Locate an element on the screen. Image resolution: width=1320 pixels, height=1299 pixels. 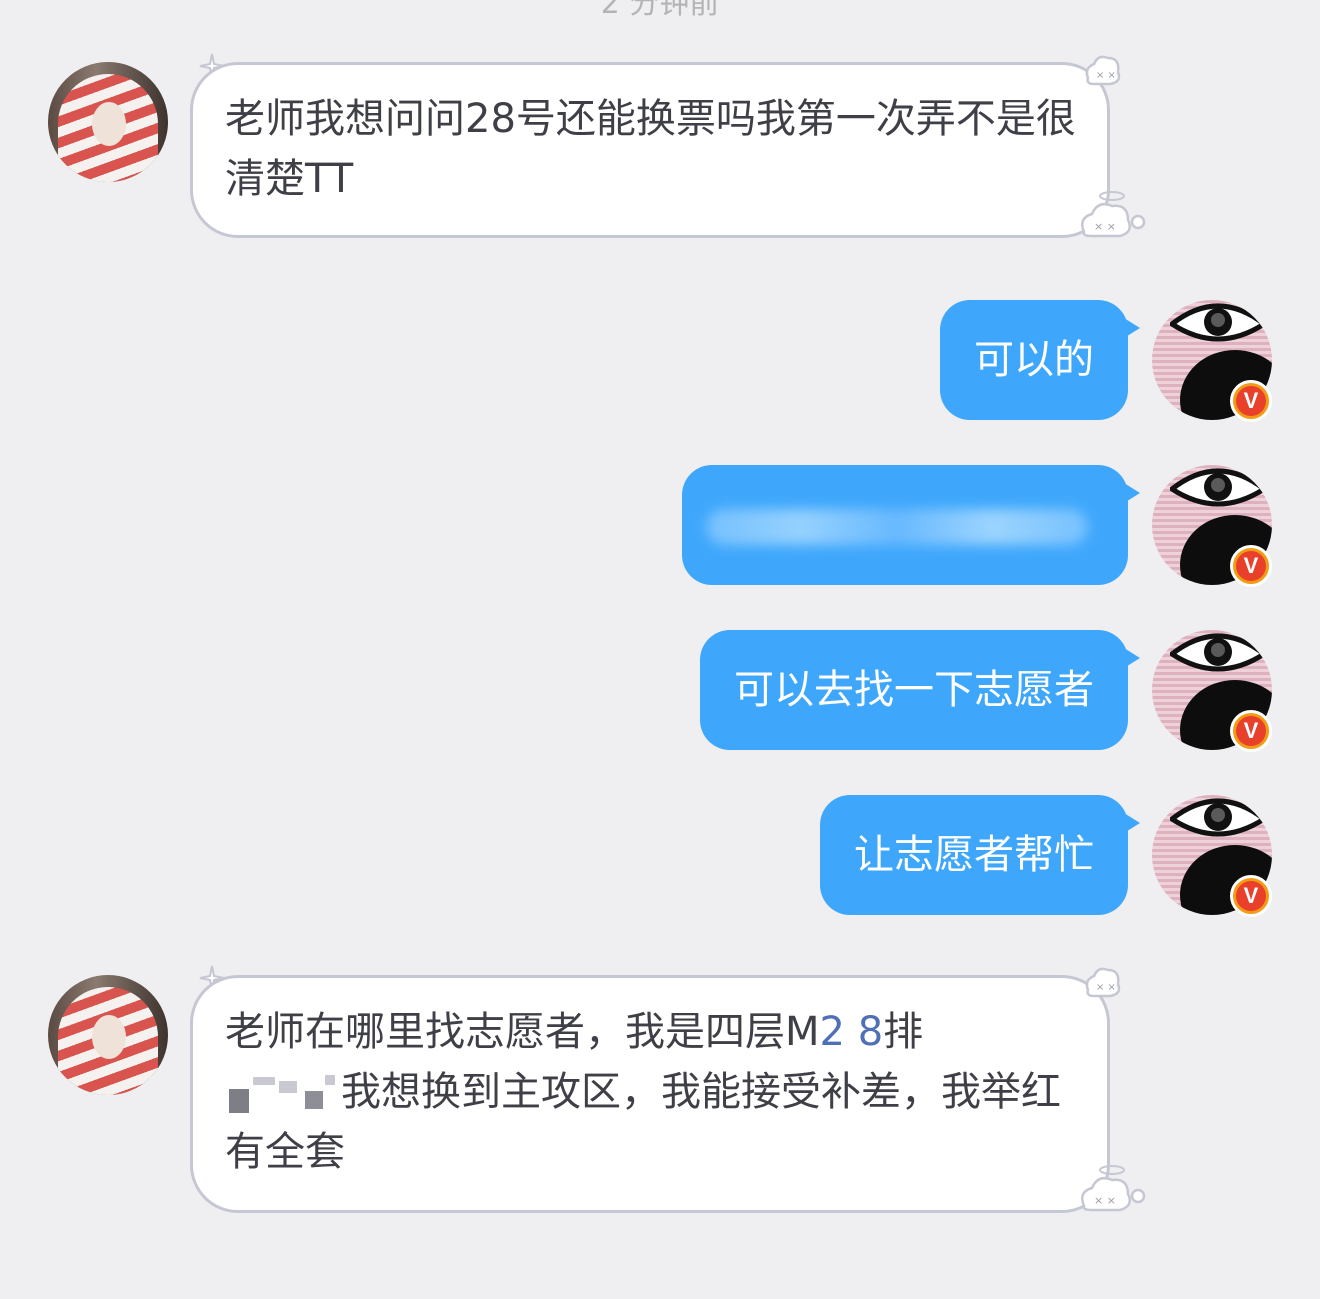
redacted-text is located at coordinates (281, 1094).